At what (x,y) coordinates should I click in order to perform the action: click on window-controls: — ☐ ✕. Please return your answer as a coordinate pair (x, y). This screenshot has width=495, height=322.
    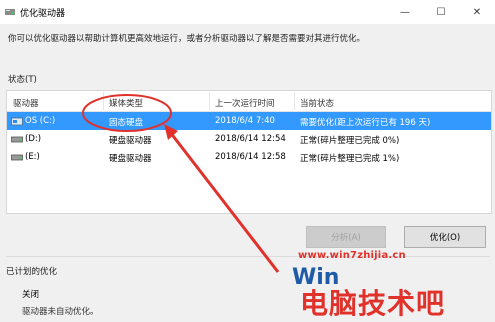
    Looking at the image, I should click on (441, 12).